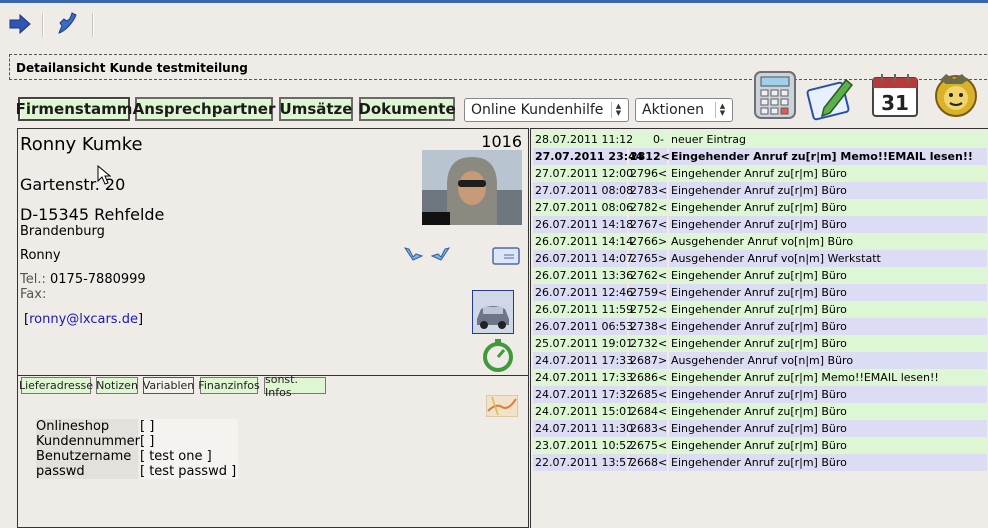  I want to click on fax-label: Fax:, so click(33, 294).